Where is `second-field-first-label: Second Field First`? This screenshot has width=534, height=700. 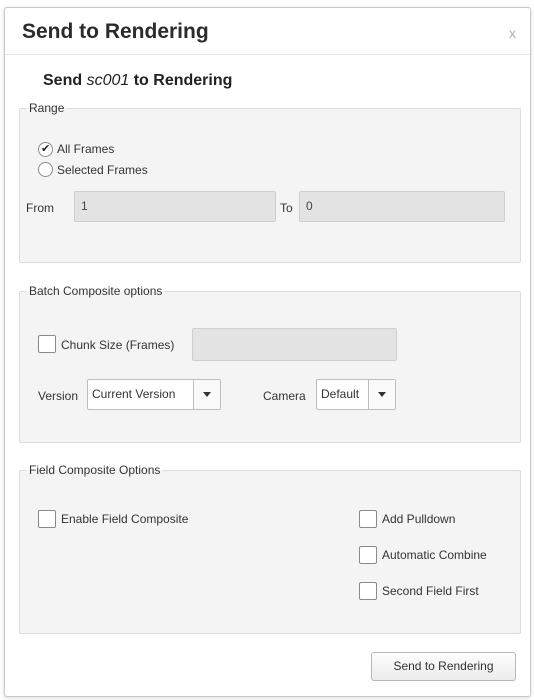
second-field-first-label: Second Field First is located at coordinates (430, 591).